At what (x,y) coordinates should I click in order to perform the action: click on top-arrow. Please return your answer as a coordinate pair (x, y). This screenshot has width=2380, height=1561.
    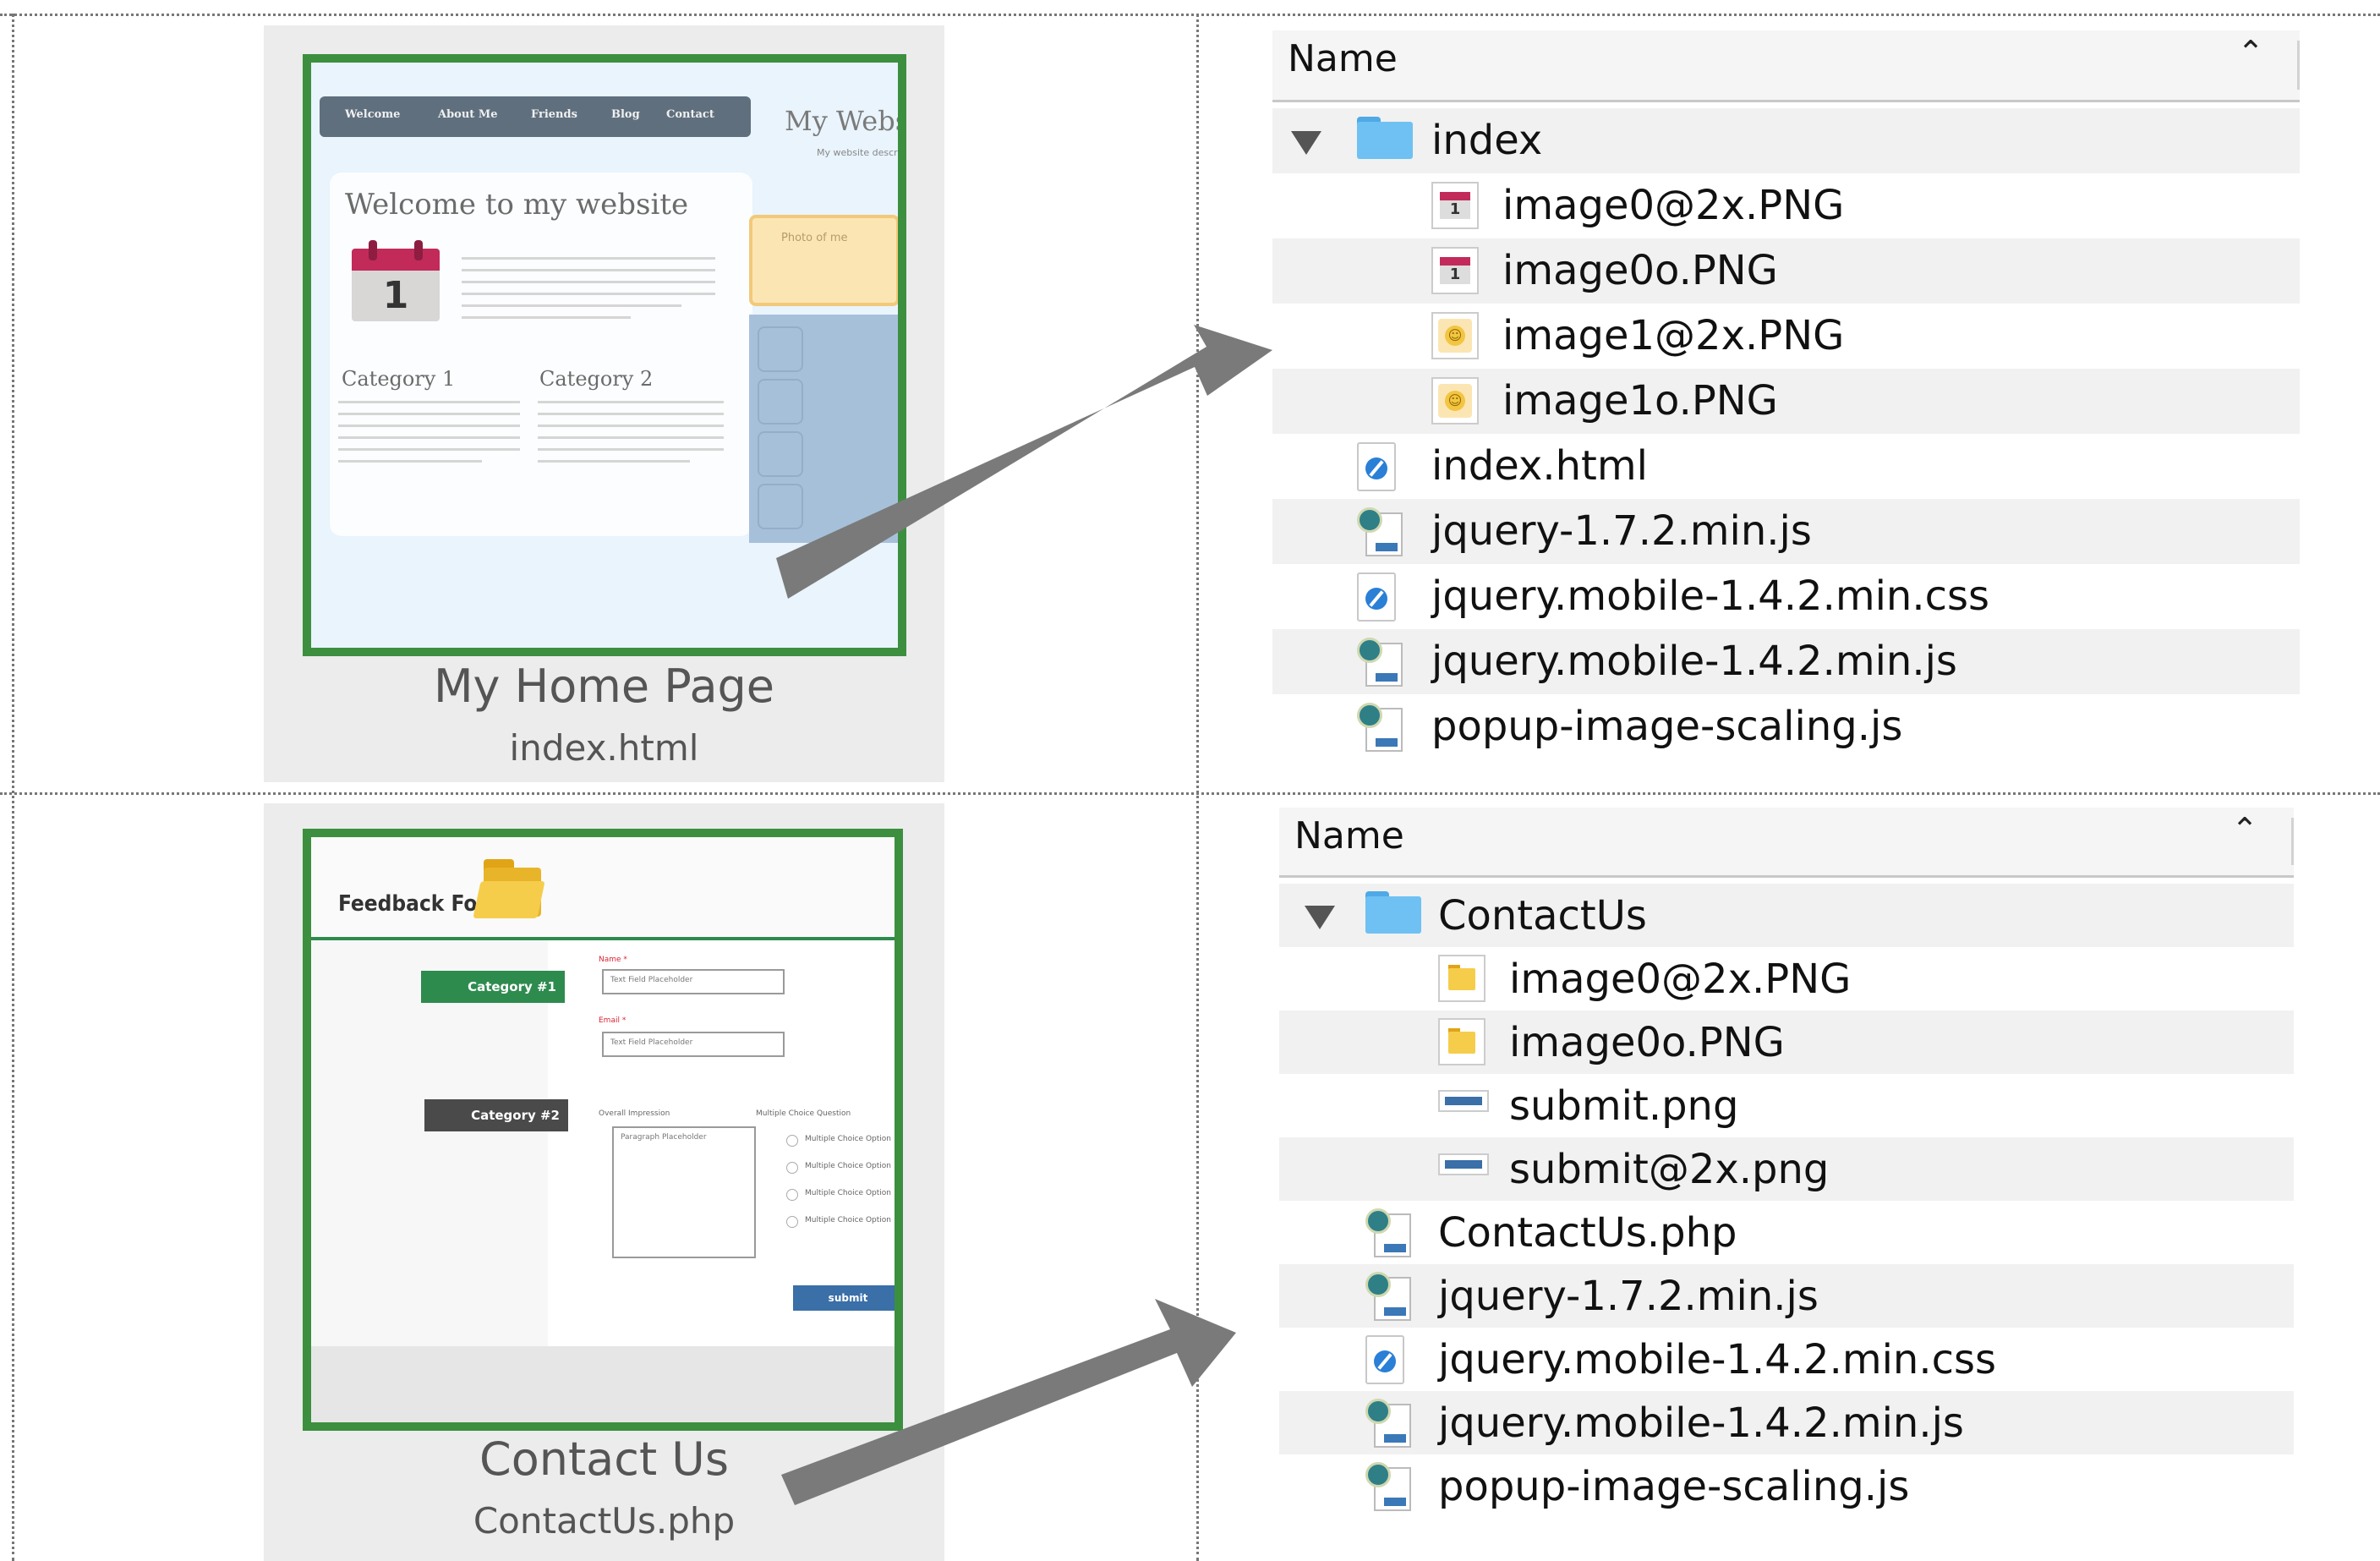
    Looking at the image, I should click on (1024, 462).